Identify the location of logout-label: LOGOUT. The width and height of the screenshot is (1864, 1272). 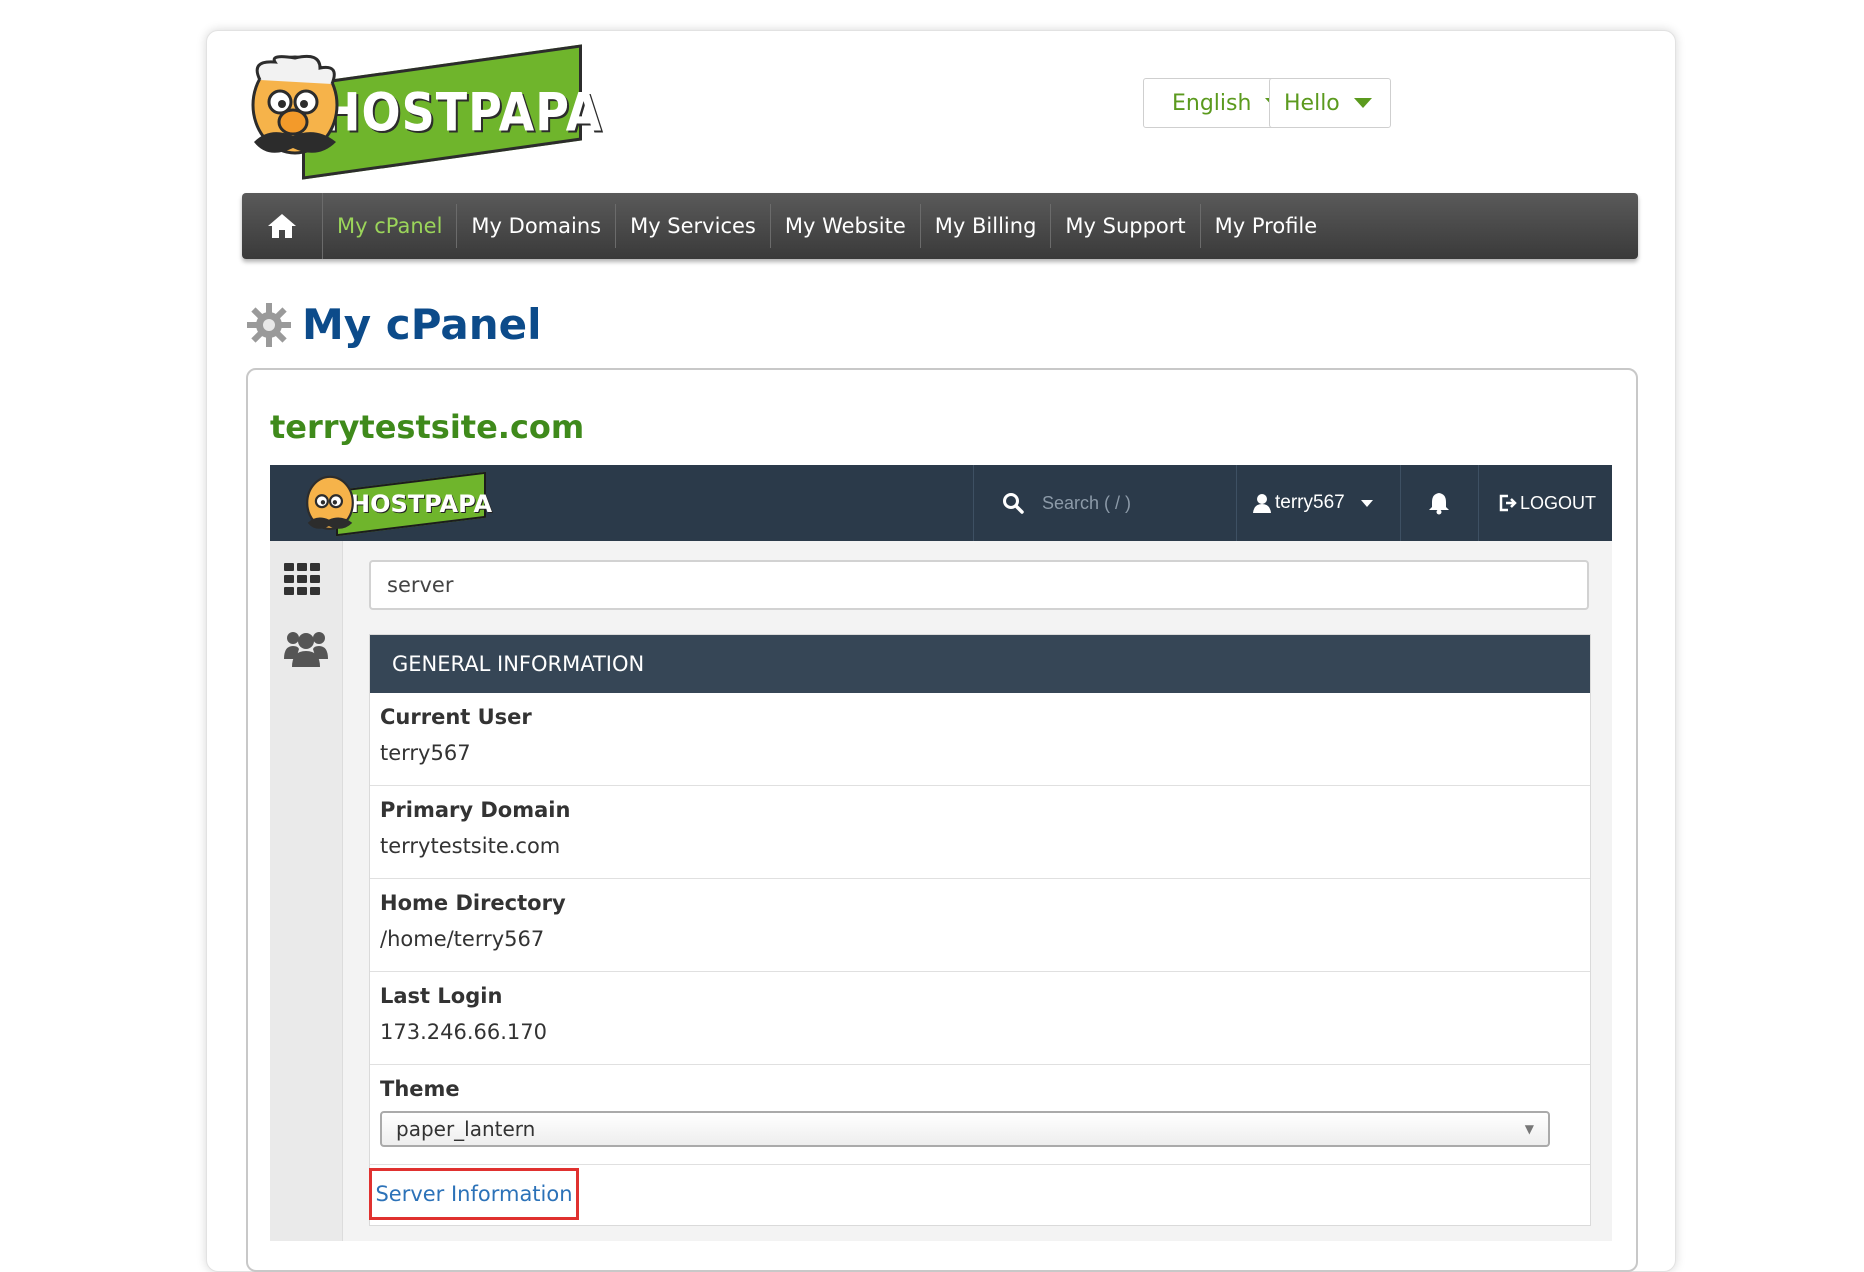
(1558, 502).